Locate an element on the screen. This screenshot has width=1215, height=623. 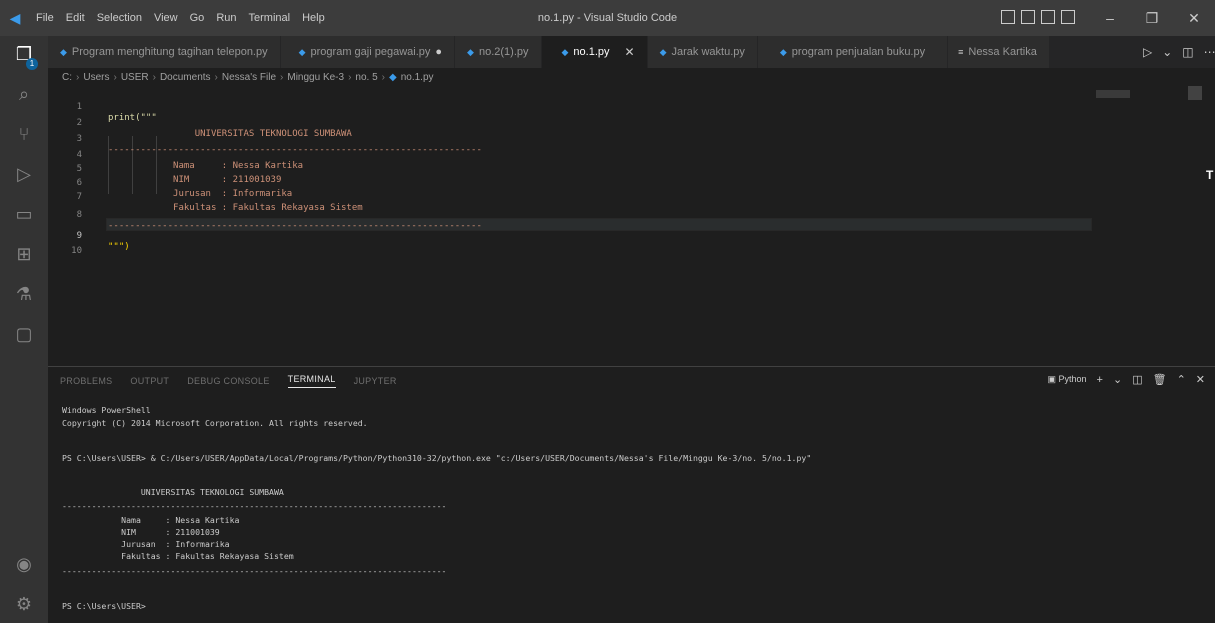
new-terminal-icon: + is located at coordinates (1100, 380).